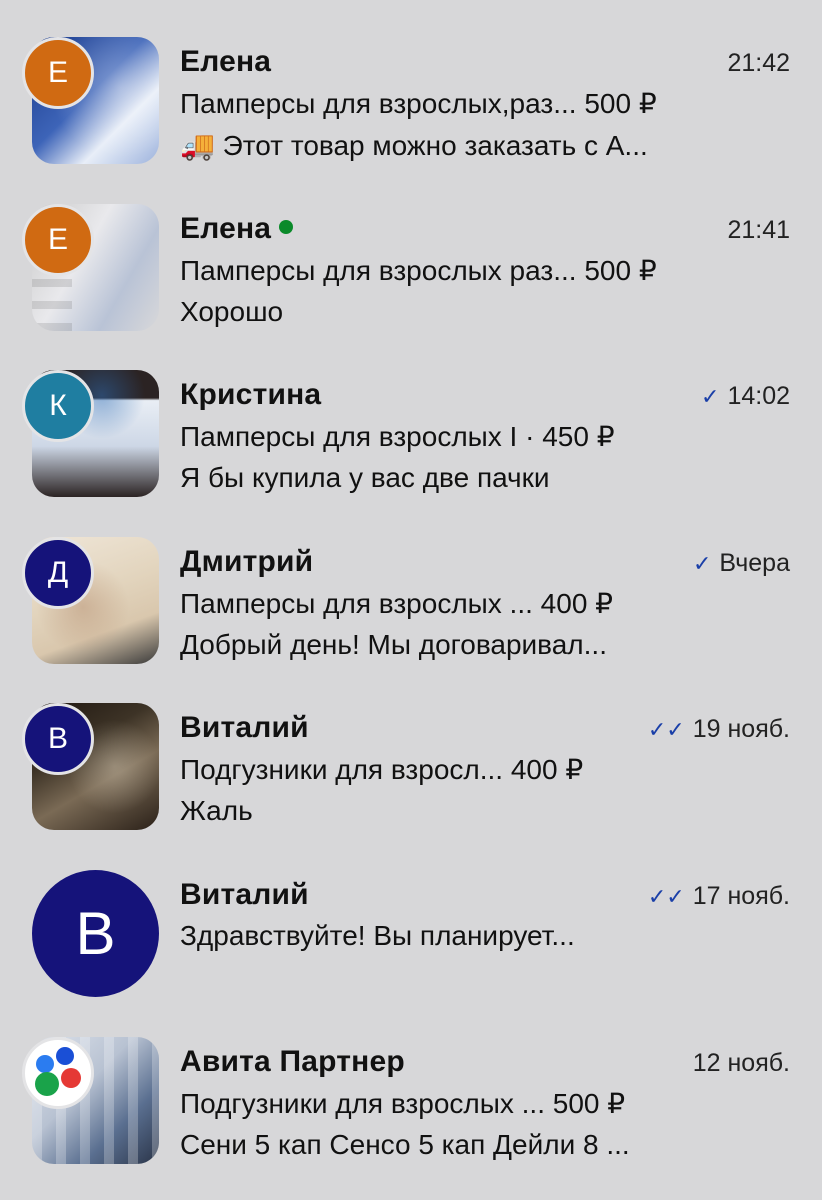  What do you see at coordinates (58, 573) in the screenshot?
I see `avatar: Д` at bounding box center [58, 573].